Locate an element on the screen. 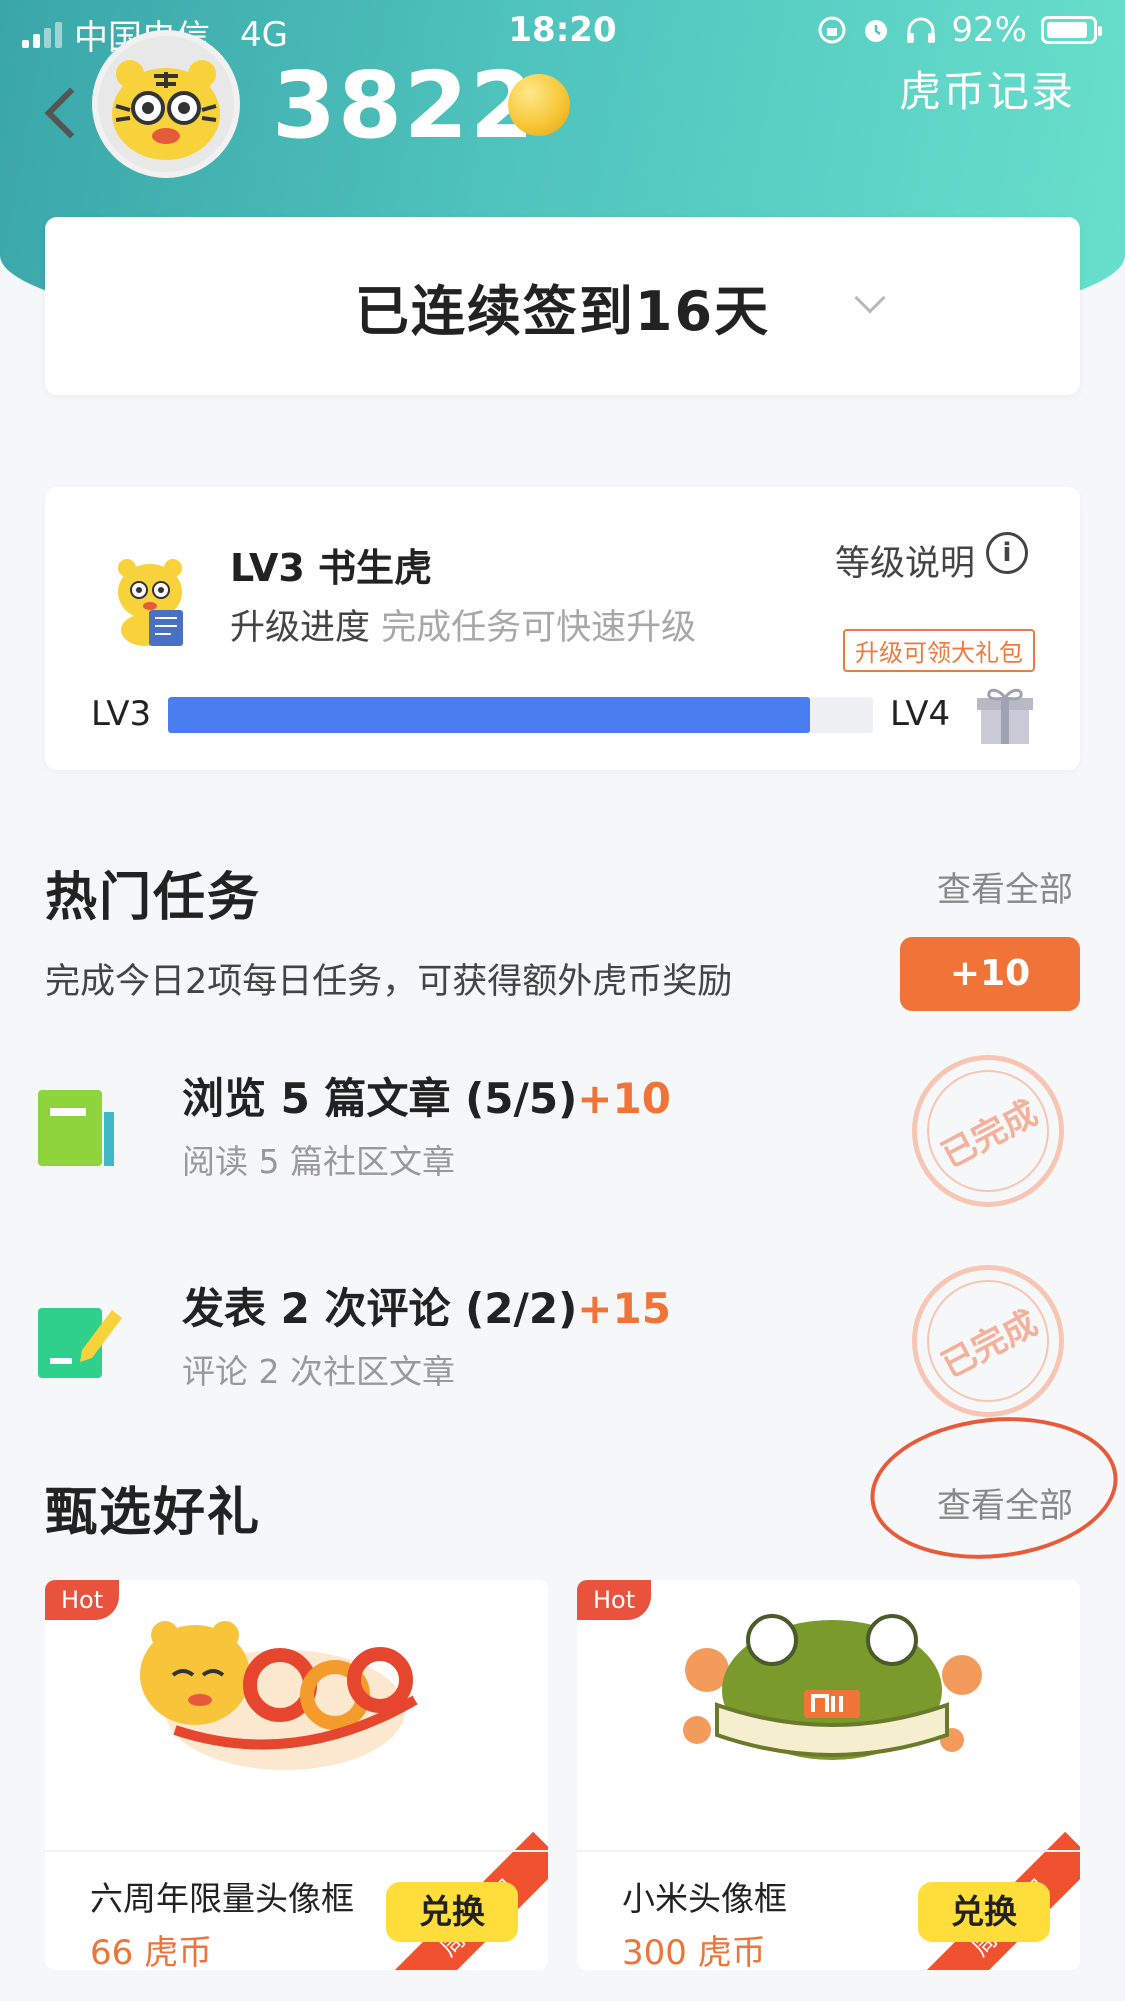 The width and height of the screenshot is (1125, 2001). task-subtitle: 阅读 5 篇社区文章 is located at coordinates (318, 1161).